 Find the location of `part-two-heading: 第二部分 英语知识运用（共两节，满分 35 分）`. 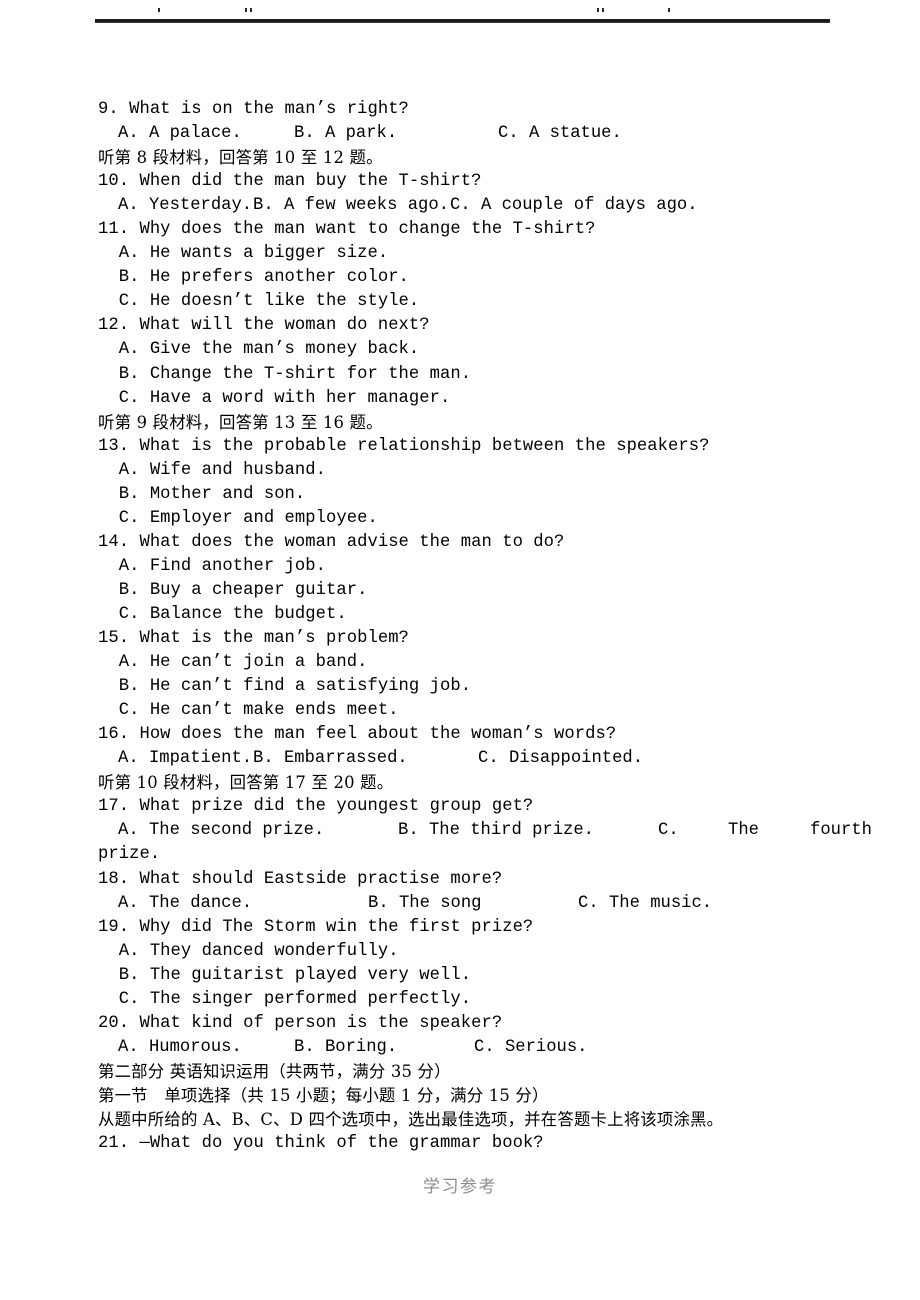

part-two-heading: 第二部分 英语知识运用（共两节，满分 35 分） is located at coordinates (274, 1071).